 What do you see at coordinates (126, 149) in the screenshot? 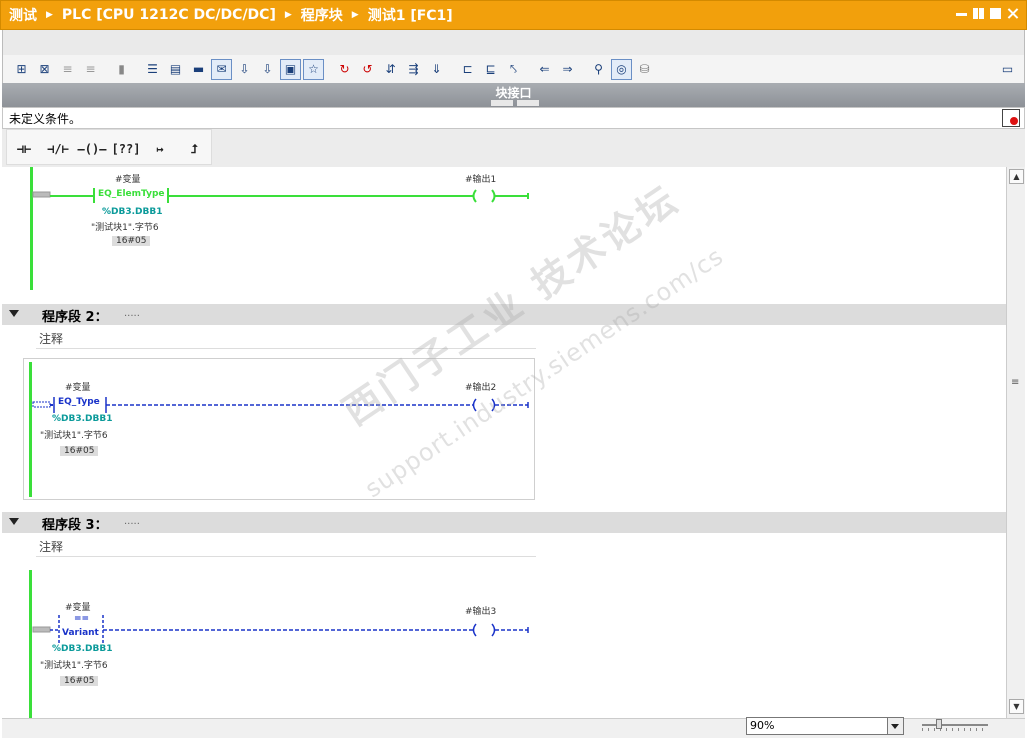
I see `empty-box-button: [??]` at bounding box center [126, 149].